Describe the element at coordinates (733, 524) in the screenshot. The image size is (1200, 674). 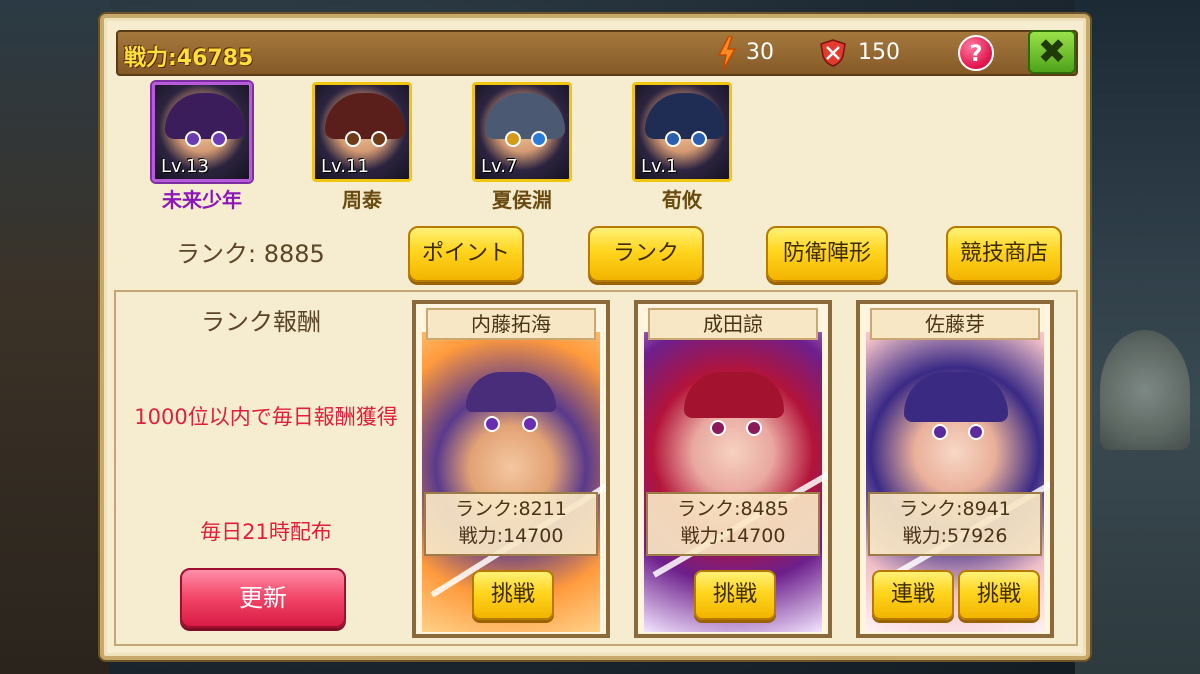
I see `opponent-stats: ランク:8485 戦力:14700` at that location.